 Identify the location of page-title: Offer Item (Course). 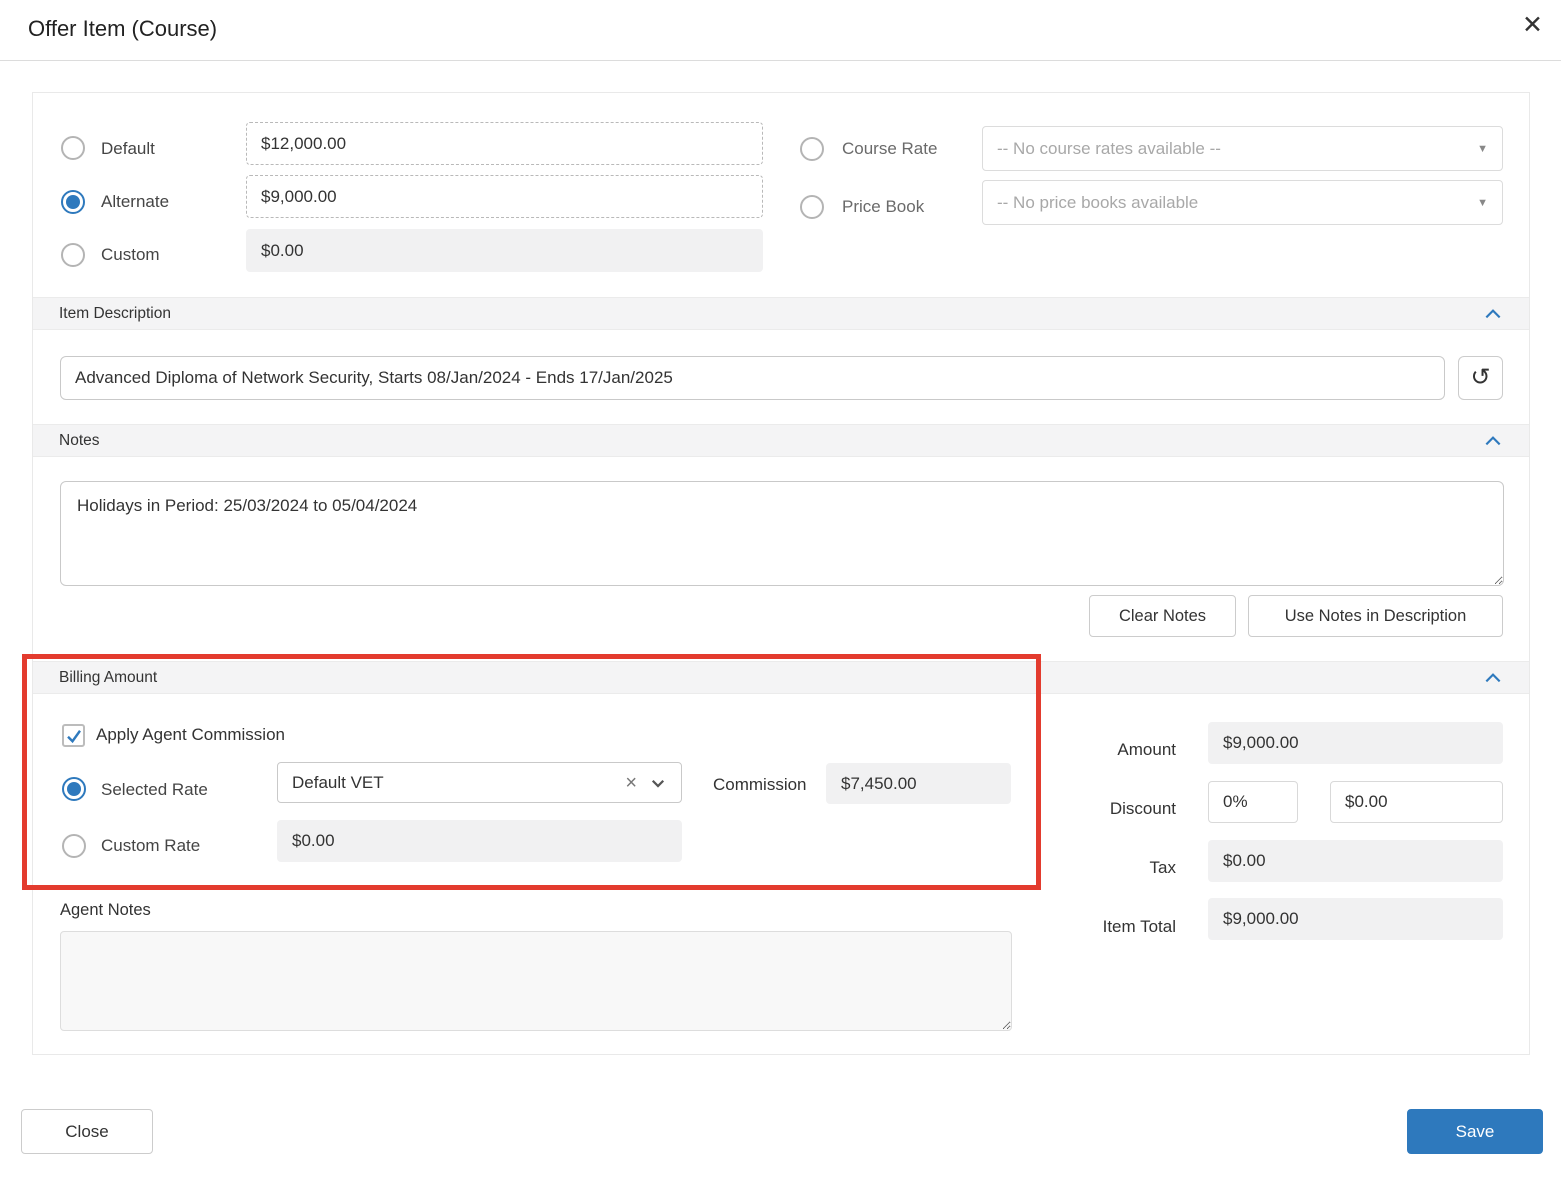
(123, 28).